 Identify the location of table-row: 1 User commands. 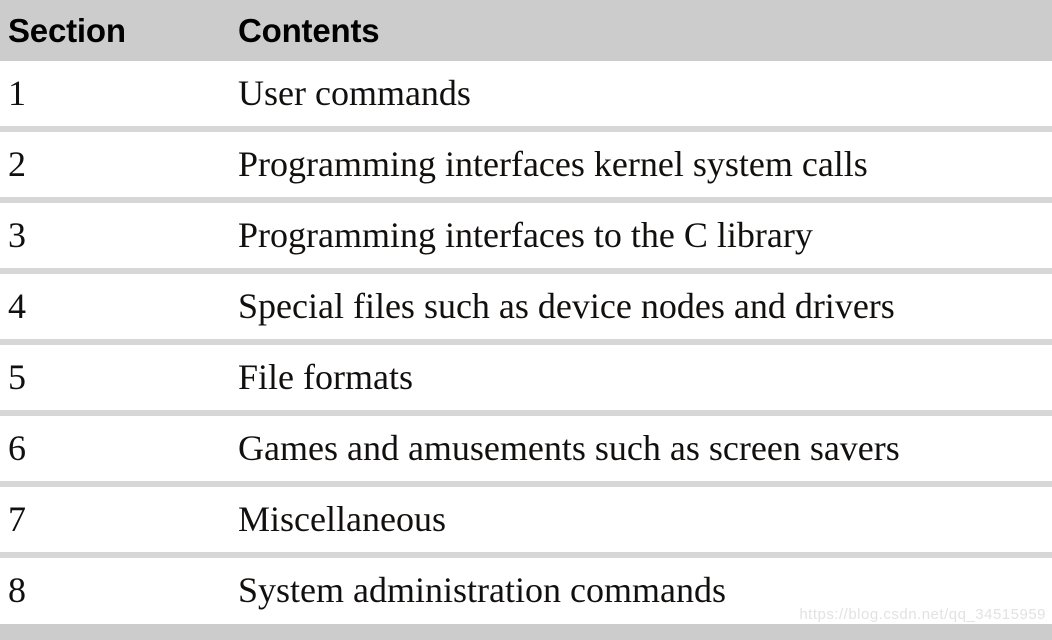
(526, 95).